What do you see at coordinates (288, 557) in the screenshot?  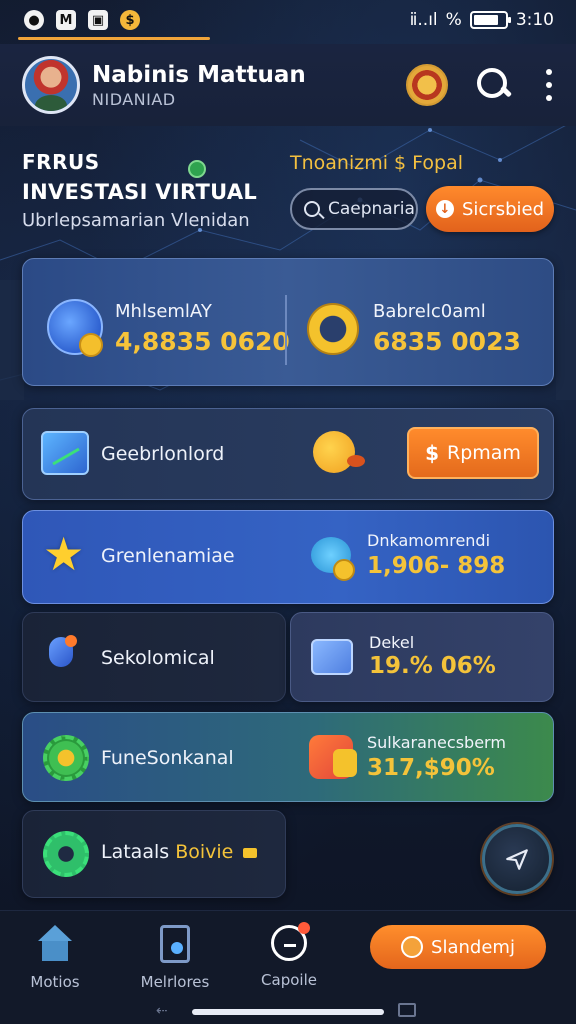 I see `list-item-featured: ★ Grenlenamiae Dnkamomrendi 1,906- 898` at bounding box center [288, 557].